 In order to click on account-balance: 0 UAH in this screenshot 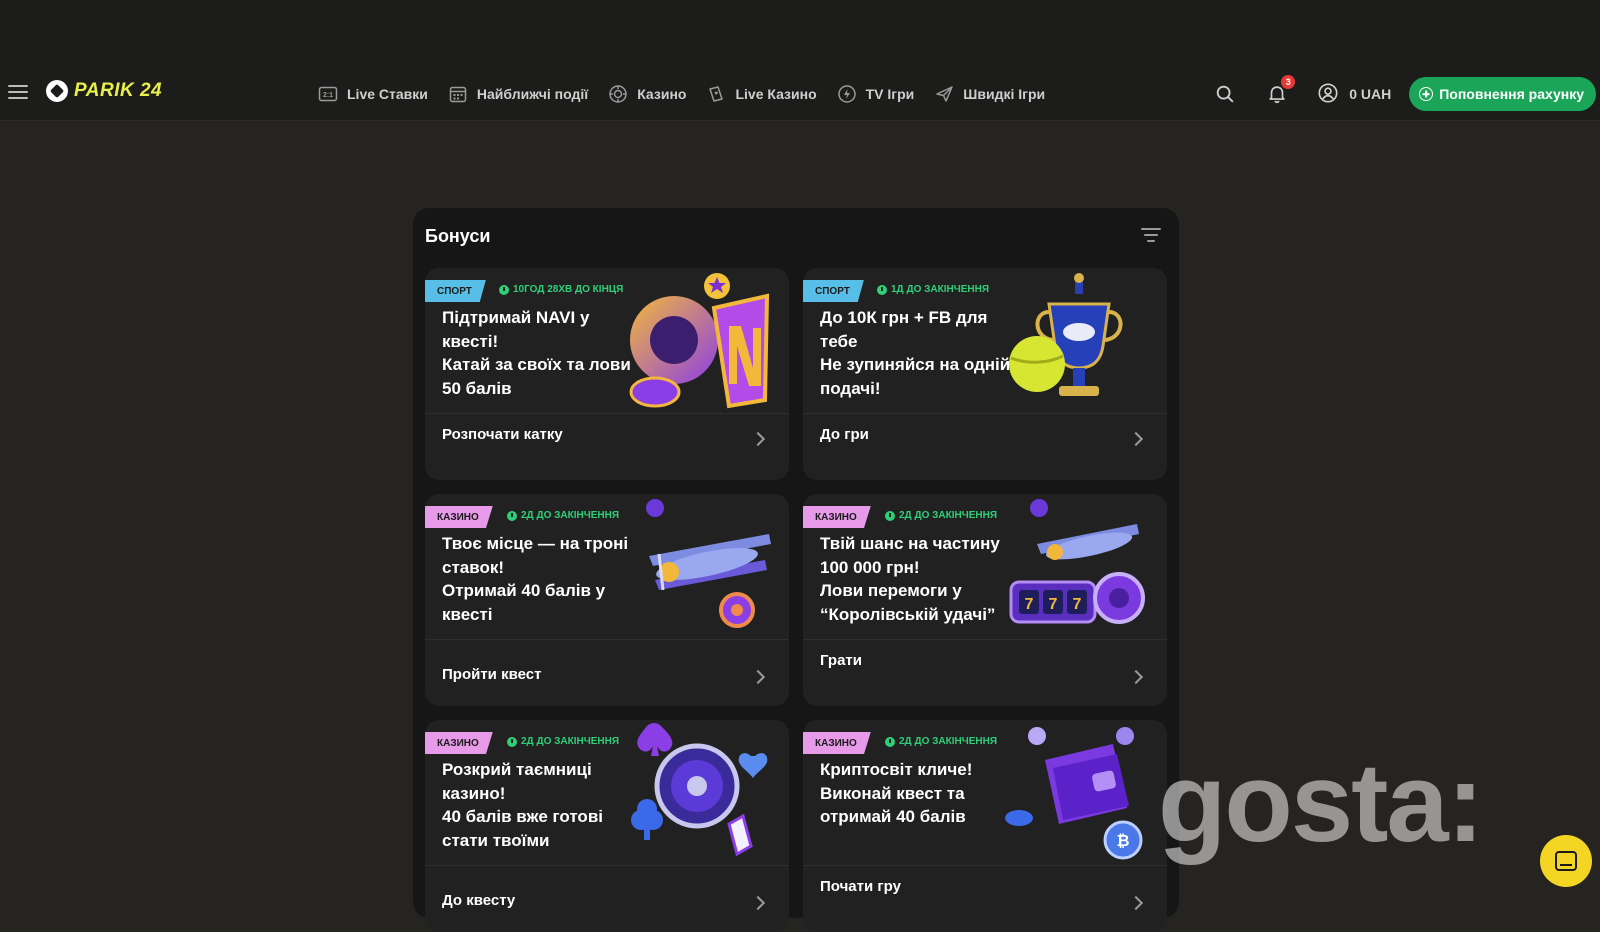, I will do `click(1354, 94)`.